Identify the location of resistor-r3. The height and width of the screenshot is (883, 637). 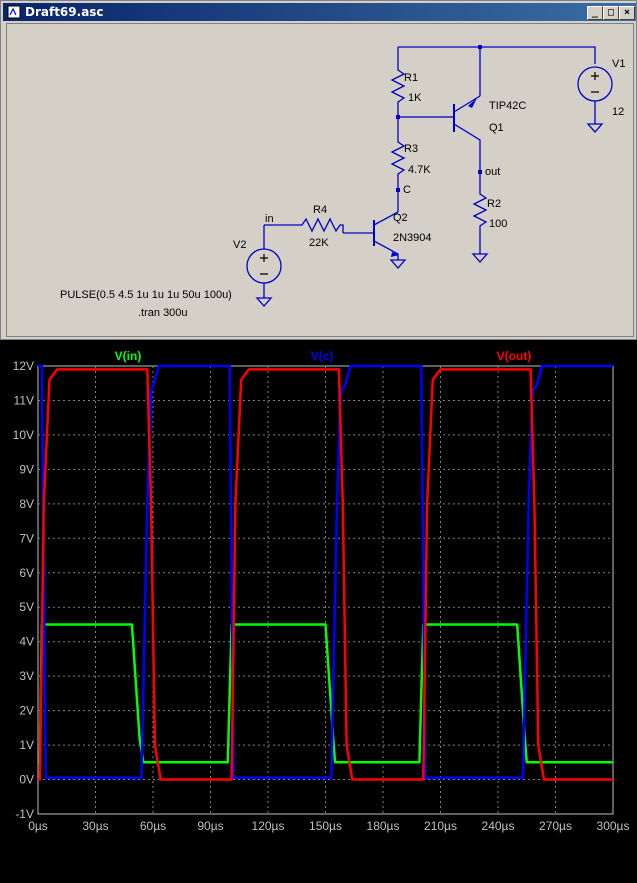
(398, 163).